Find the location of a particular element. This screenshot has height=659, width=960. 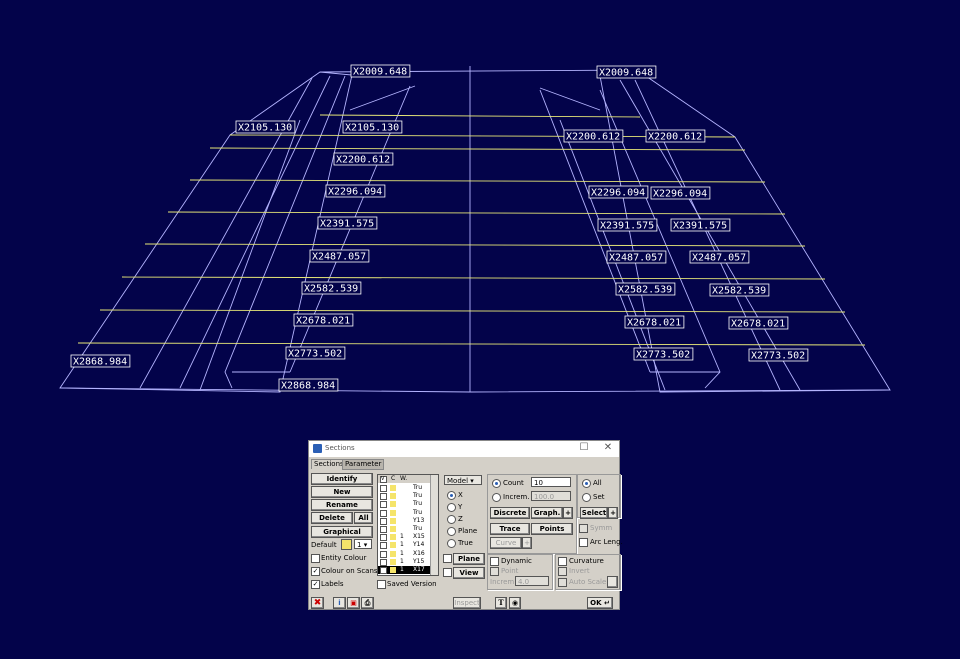

view-button: View is located at coordinates (469, 573).